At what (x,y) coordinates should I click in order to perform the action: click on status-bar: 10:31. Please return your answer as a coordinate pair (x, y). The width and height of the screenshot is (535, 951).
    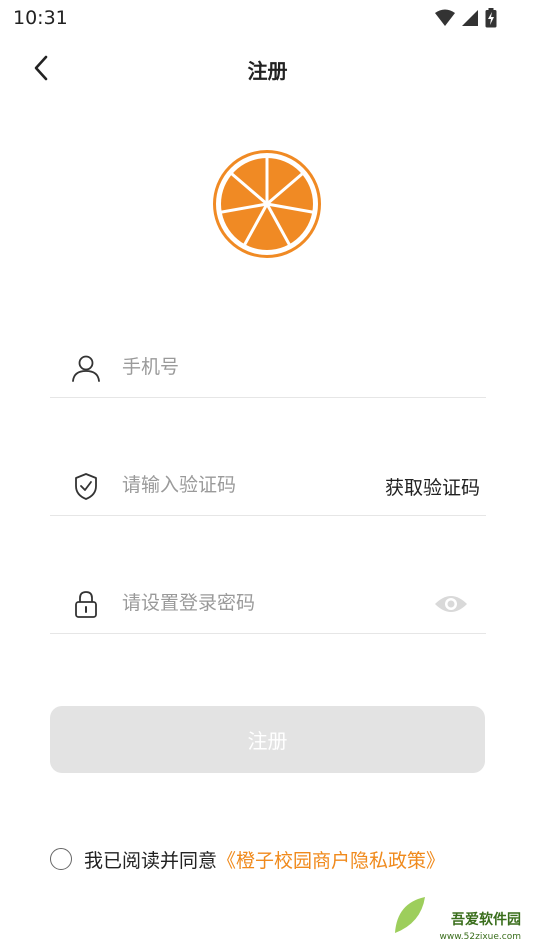
    Looking at the image, I should click on (267, 19).